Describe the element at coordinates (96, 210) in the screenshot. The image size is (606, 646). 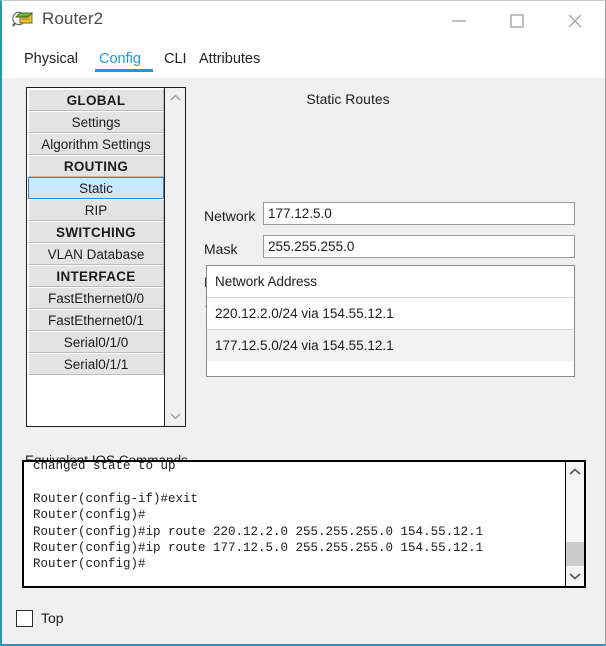
I see `sidebar-item-rip: RIP` at that location.